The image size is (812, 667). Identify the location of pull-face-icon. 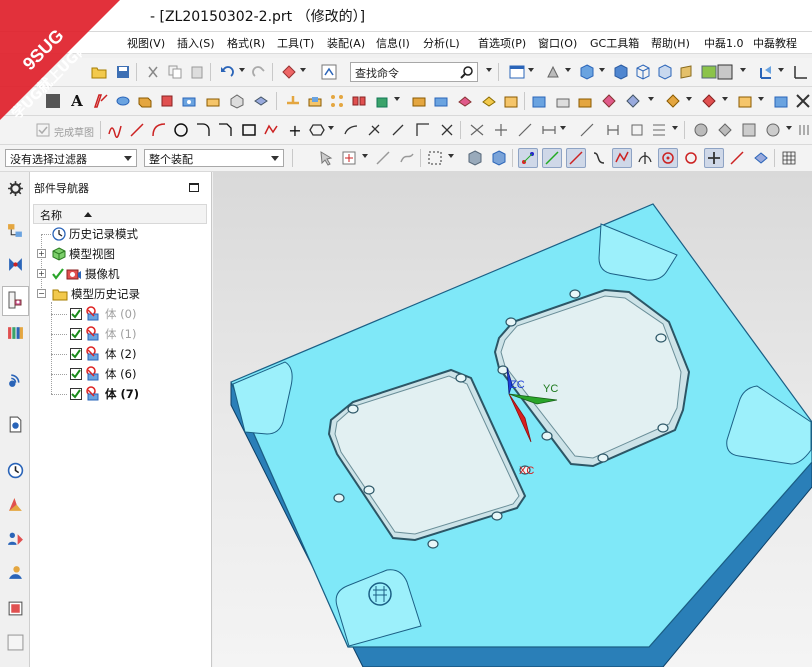
(633, 101).